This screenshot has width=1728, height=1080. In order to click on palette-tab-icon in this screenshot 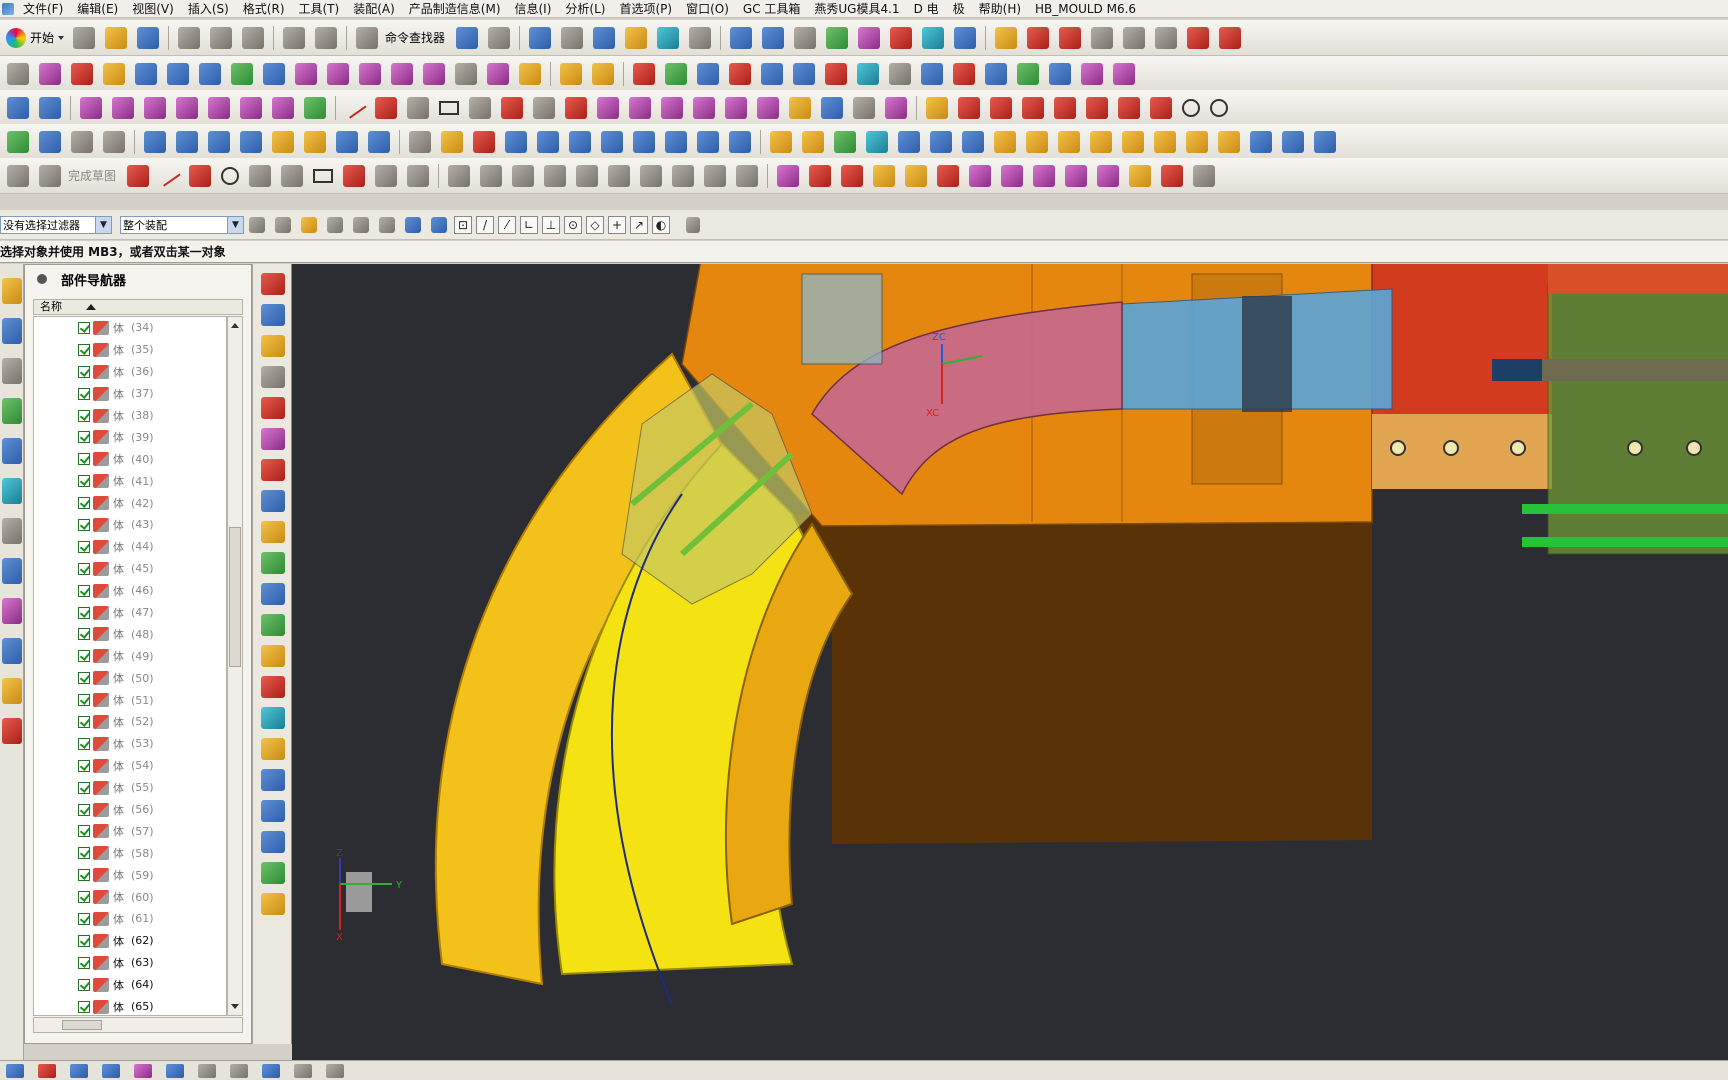, I will do `click(12, 611)`.